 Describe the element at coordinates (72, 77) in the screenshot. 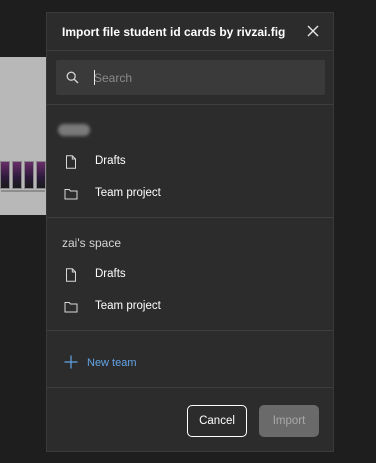

I see `search-icon` at that location.